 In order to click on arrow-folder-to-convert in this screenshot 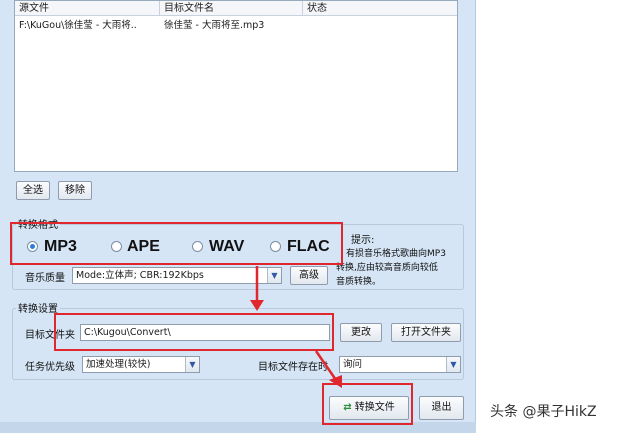, I will do `click(328, 369)`.